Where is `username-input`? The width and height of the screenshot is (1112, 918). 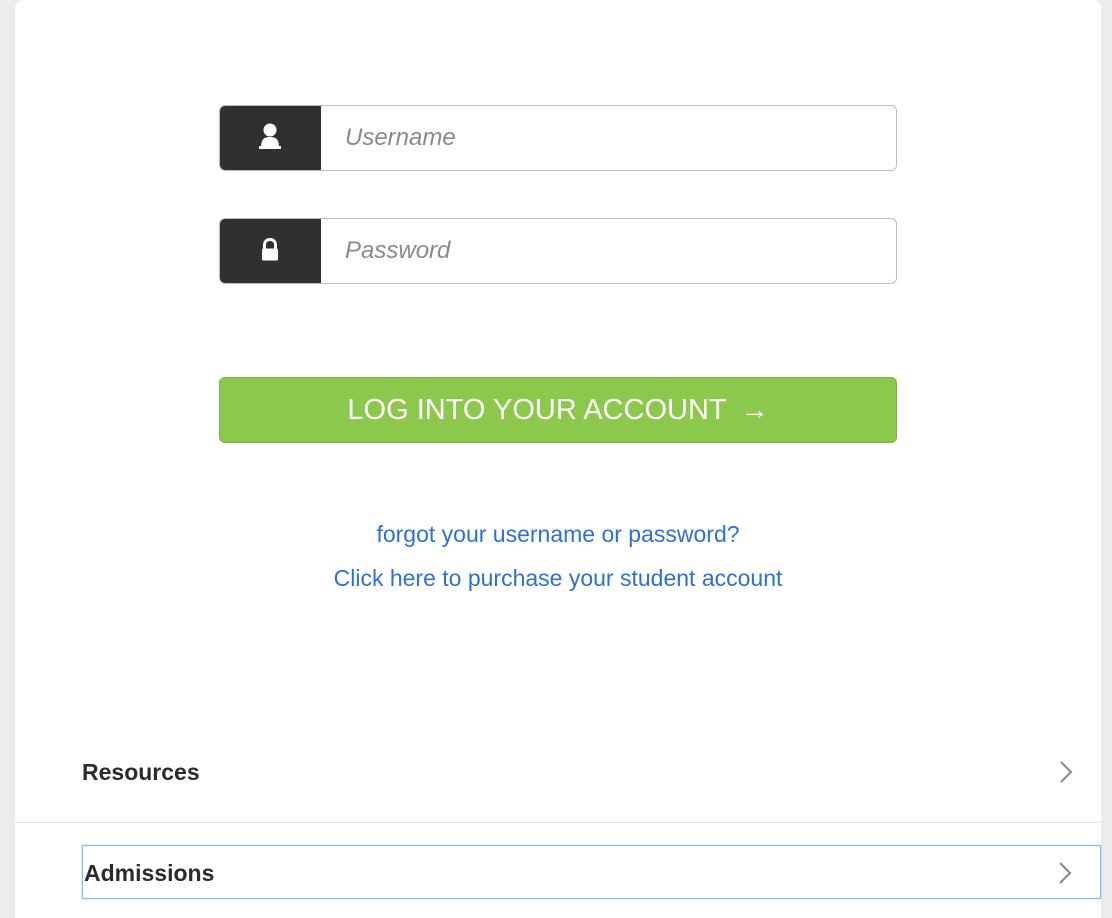 username-input is located at coordinates (609, 138).